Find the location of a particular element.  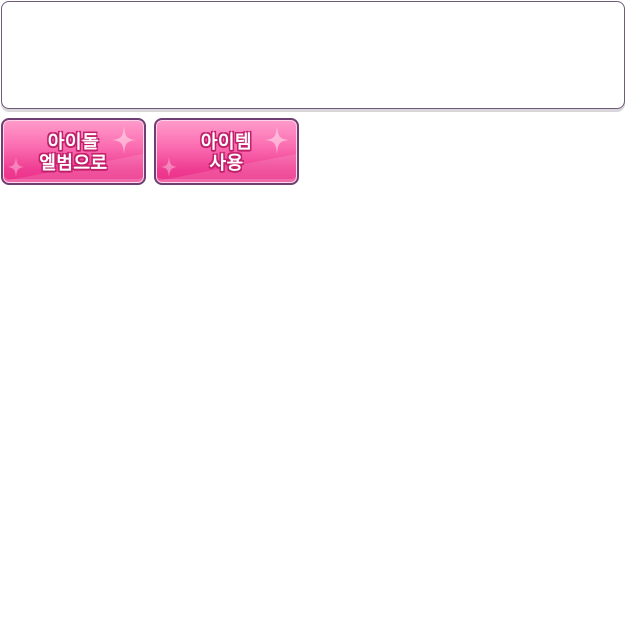

use-item-label-line2: 사용 is located at coordinates (226, 163).